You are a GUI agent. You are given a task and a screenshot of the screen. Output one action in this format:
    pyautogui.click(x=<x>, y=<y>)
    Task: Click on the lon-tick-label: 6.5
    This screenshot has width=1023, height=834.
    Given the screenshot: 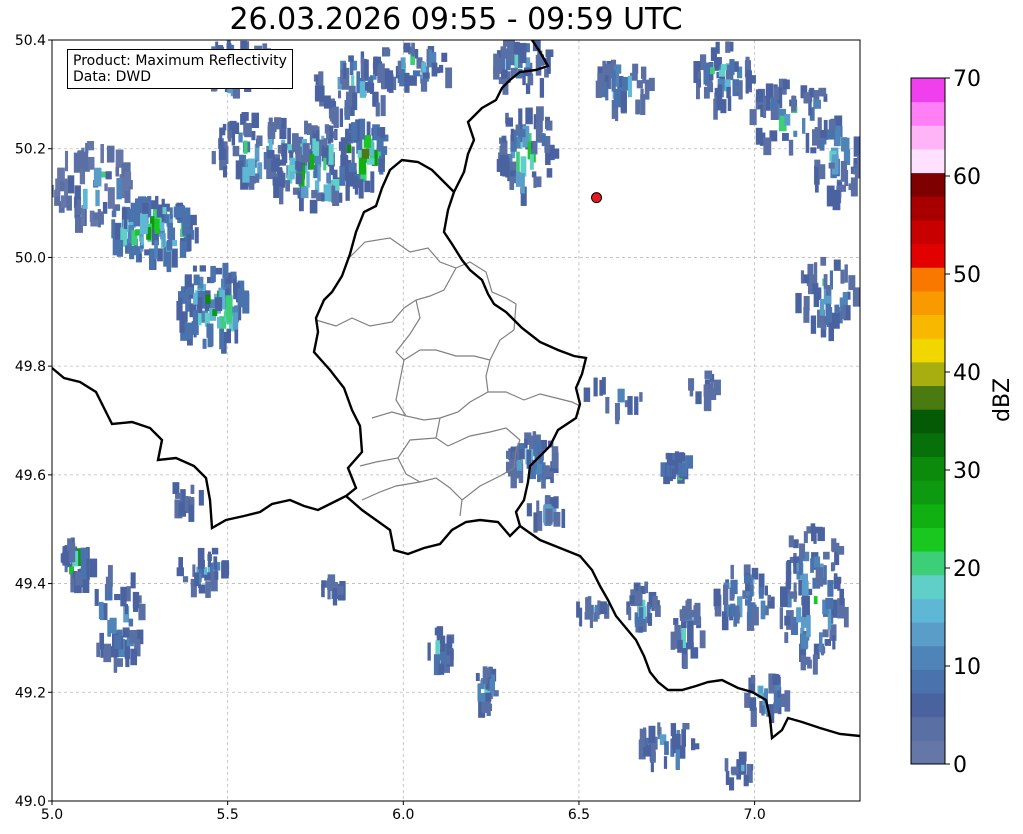 What is the action you would take?
    pyautogui.click(x=579, y=815)
    